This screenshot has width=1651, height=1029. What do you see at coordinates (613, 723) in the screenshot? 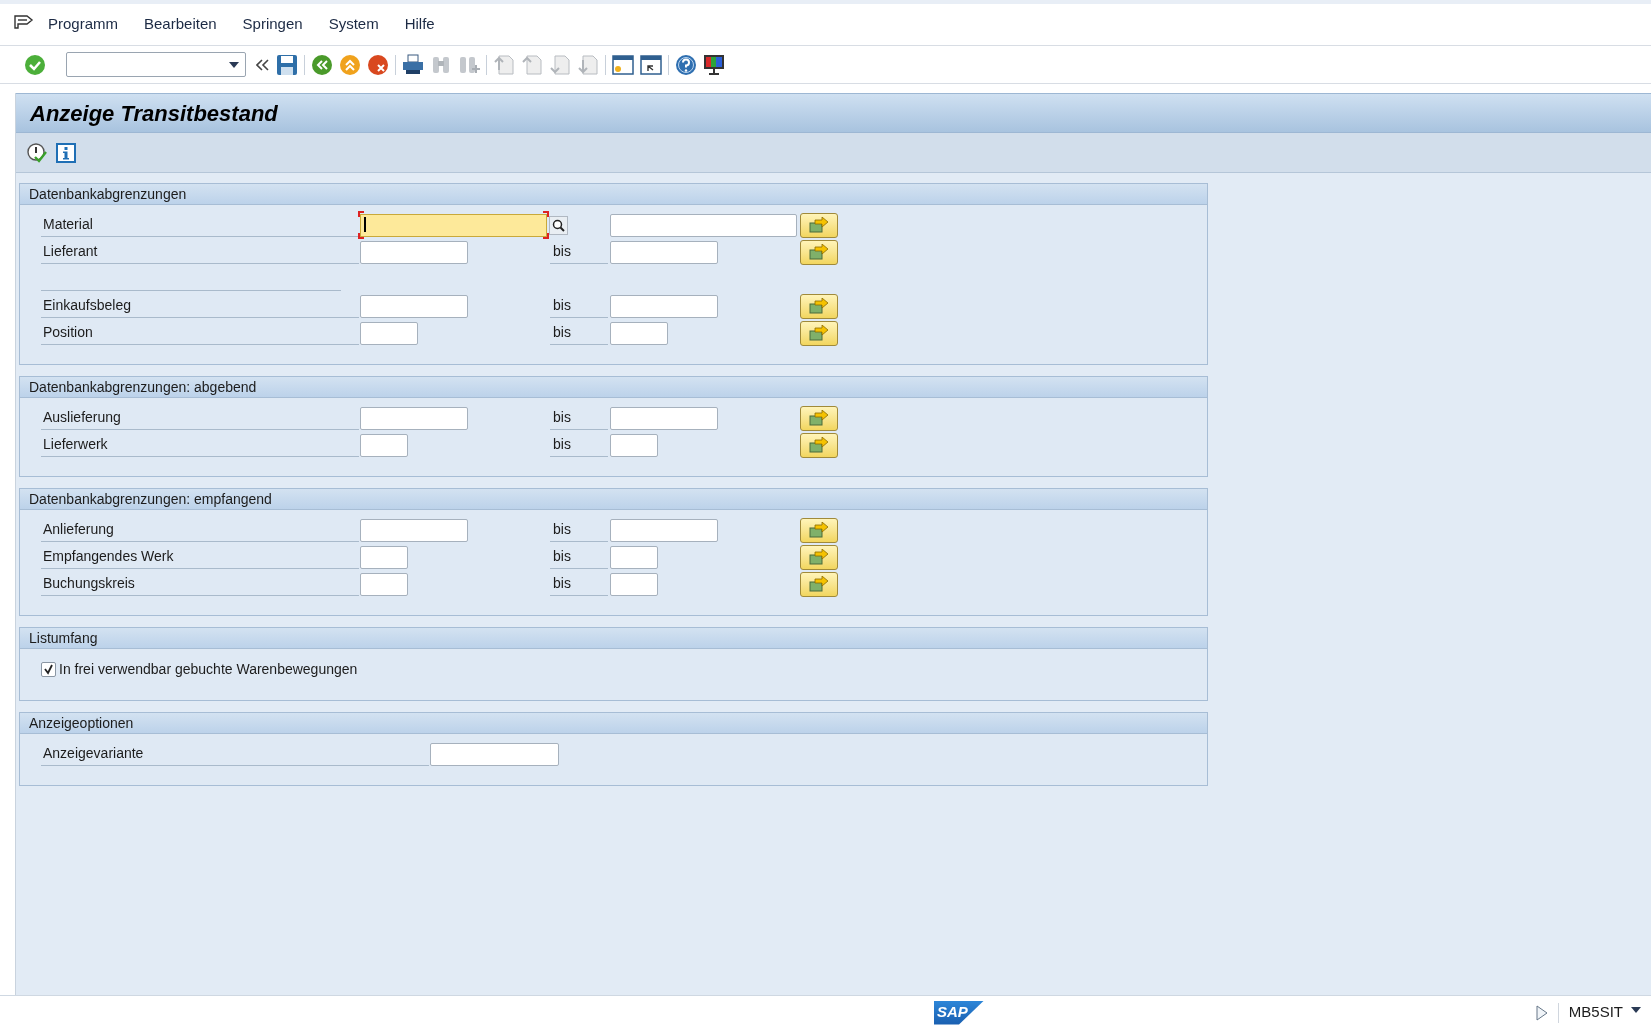
I see `group-title: Anzeigeoptionen` at bounding box center [613, 723].